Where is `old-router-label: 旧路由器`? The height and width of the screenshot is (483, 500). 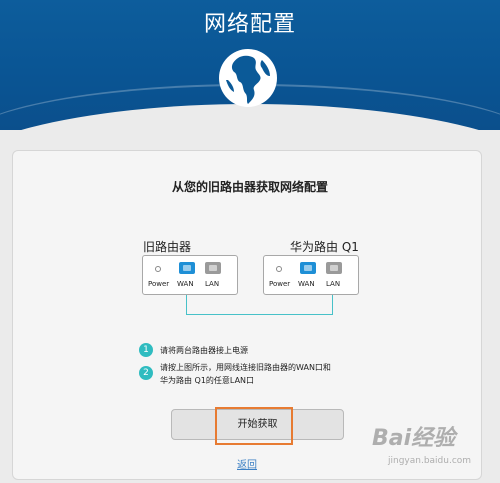
old-router-label: 旧路由器 is located at coordinates (167, 247).